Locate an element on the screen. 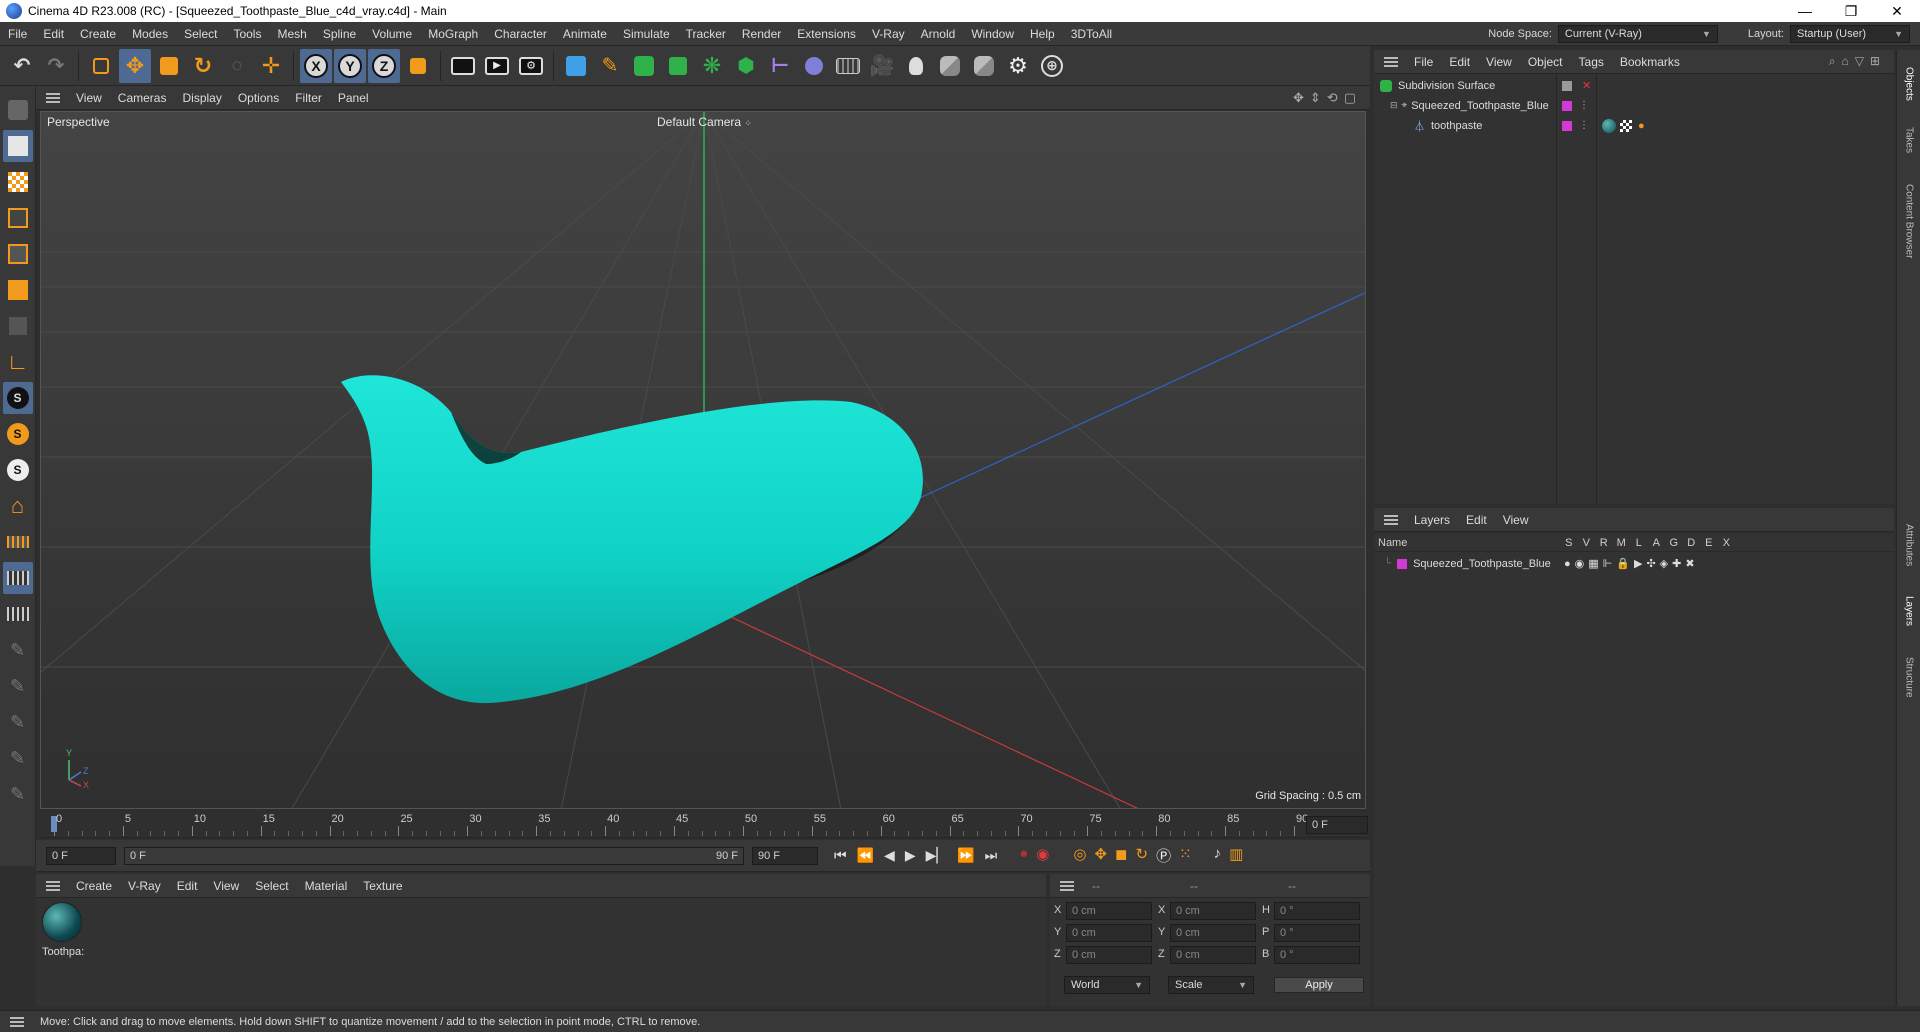  tree-row-toothpaste: ⏃ toothpaste ⋮ ● is located at coordinates (1634, 125).